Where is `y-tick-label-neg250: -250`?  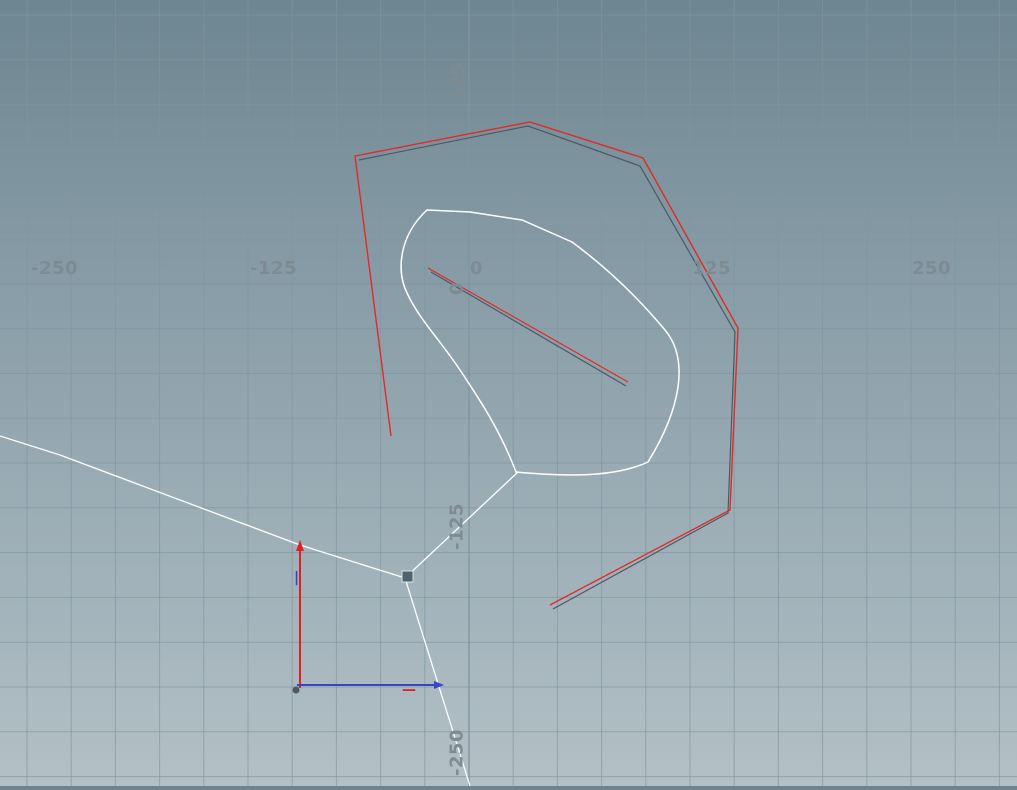 y-tick-label-neg250: -250 is located at coordinates (457, 752).